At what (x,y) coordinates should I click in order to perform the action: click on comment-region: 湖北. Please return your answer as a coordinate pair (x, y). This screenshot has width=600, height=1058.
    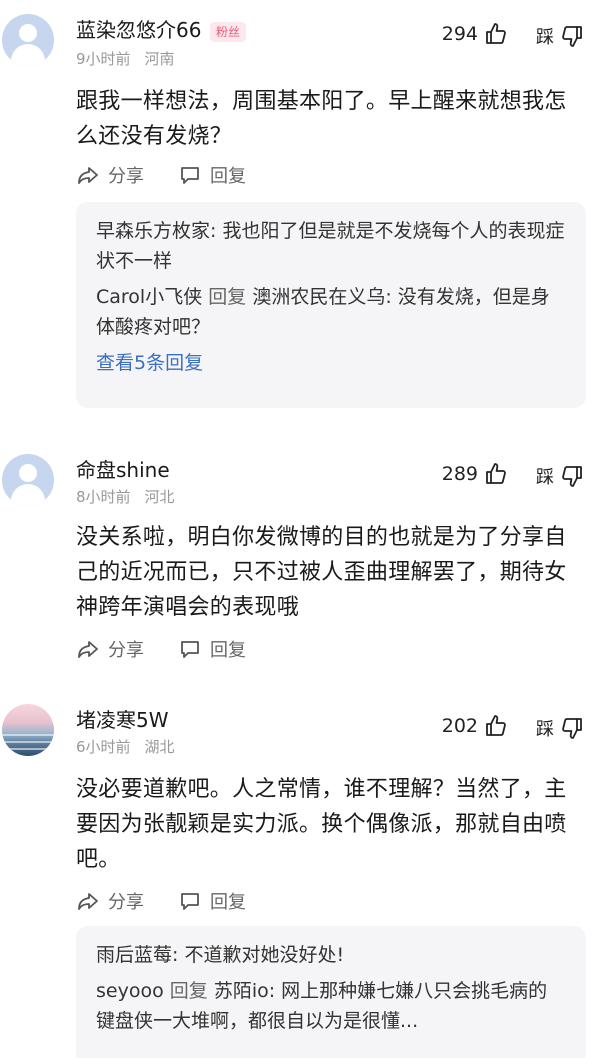
    Looking at the image, I should click on (159, 747).